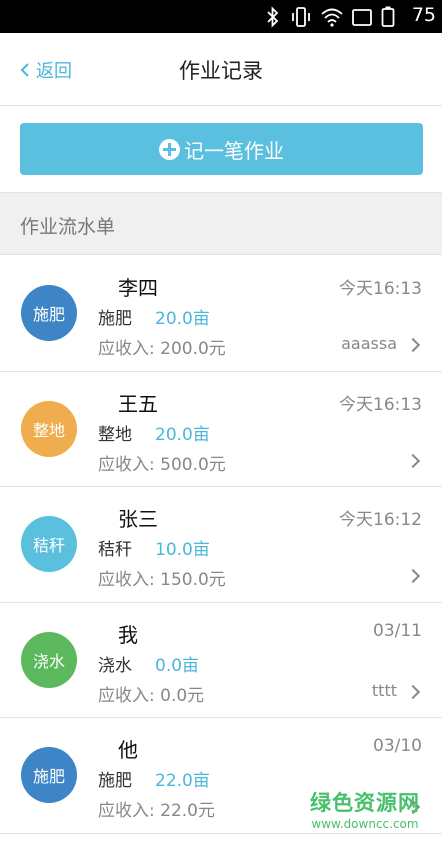 The image size is (442, 841). Describe the element at coordinates (138, 403) in the screenshot. I see `record-name: 王五` at that location.